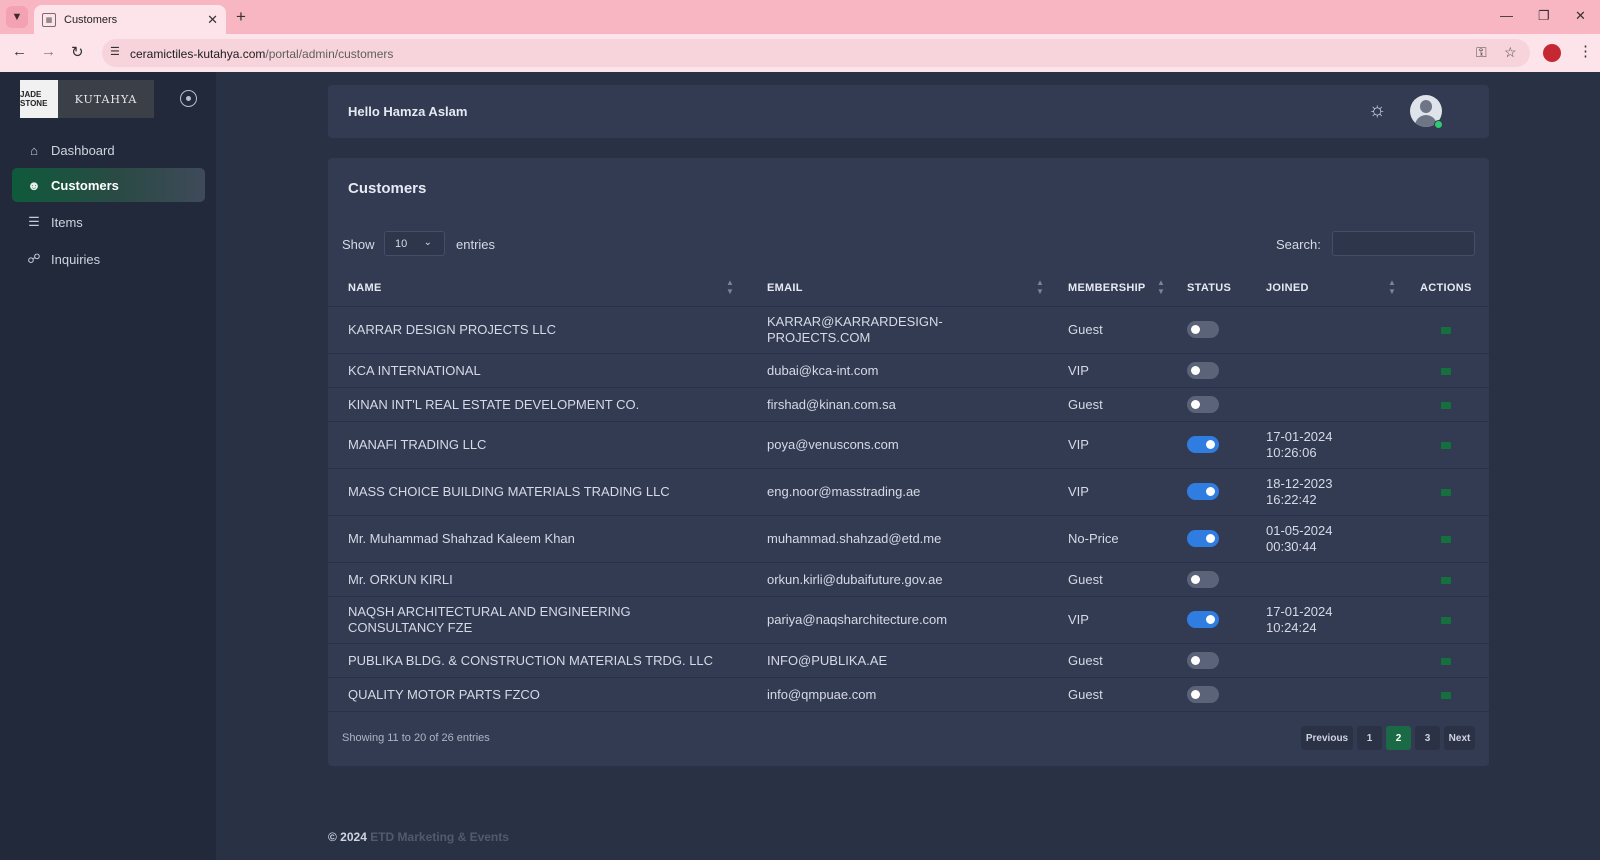 Image resolution: width=1600 pixels, height=860 pixels. I want to click on stack-icon: ☰, so click(34, 221).